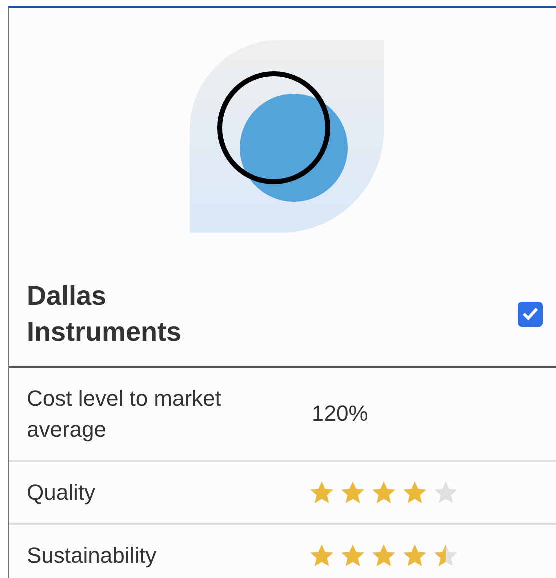  What do you see at coordinates (92, 556) in the screenshot?
I see `row-label: Sustainability` at bounding box center [92, 556].